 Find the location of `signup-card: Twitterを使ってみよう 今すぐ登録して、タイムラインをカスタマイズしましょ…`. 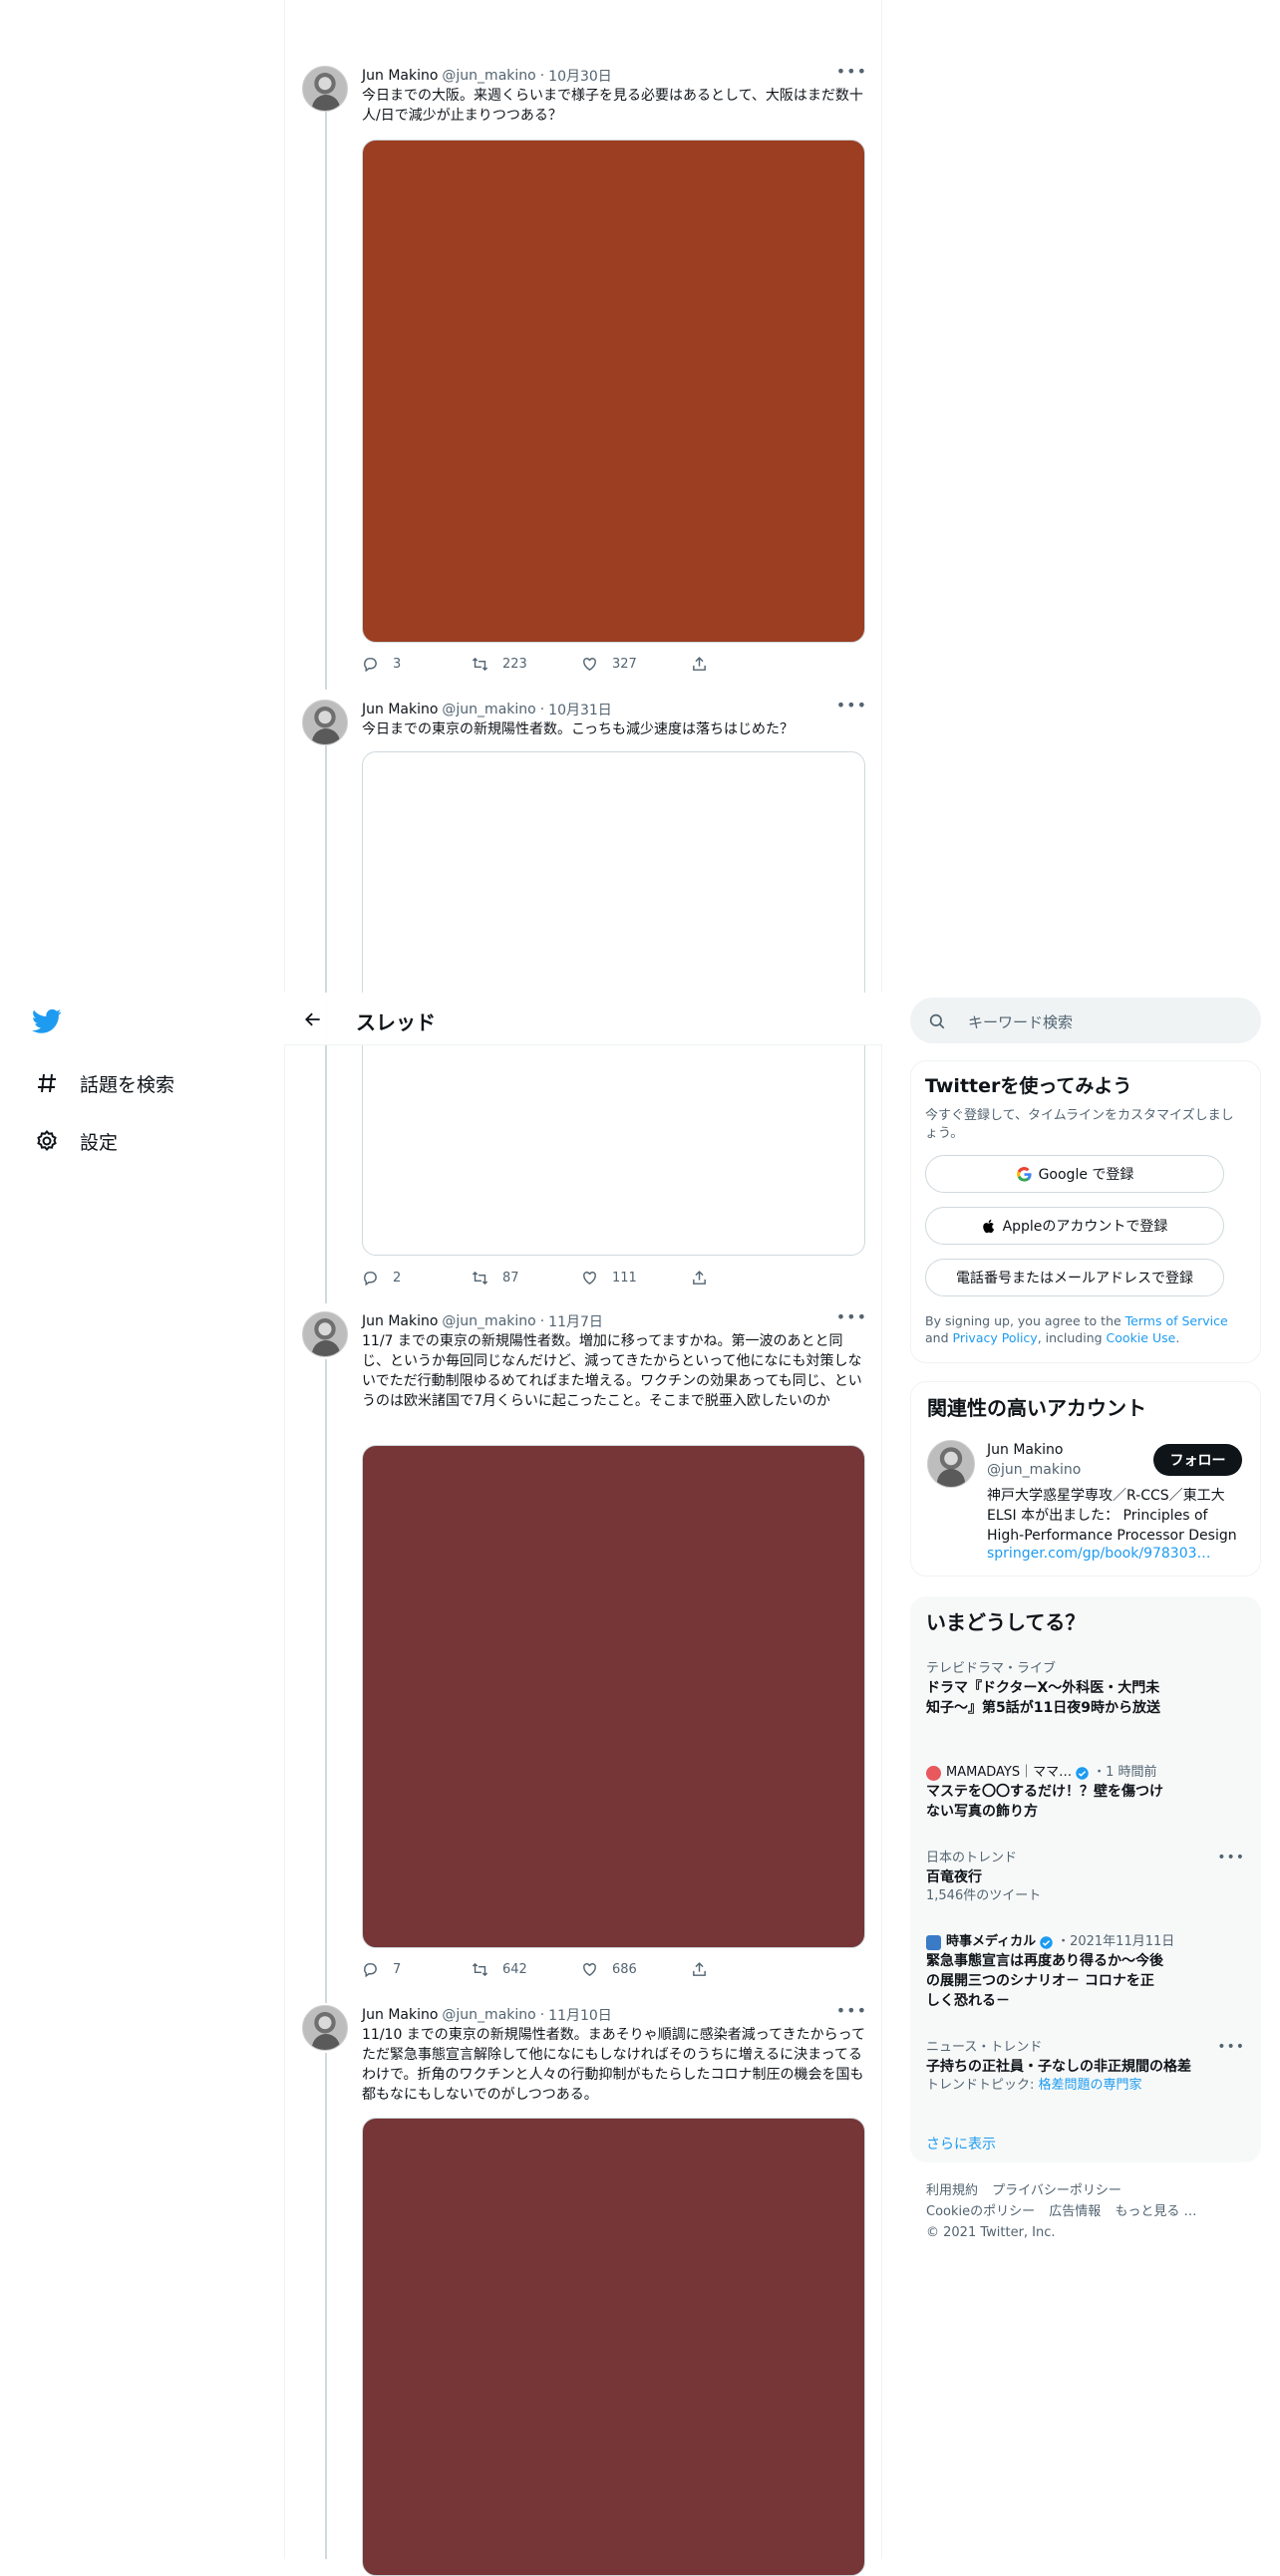

signup-card: Twitterを使ってみよう 今すぐ登録して、タイムラインをカスタマイズしましょ… is located at coordinates (1085, 1211).